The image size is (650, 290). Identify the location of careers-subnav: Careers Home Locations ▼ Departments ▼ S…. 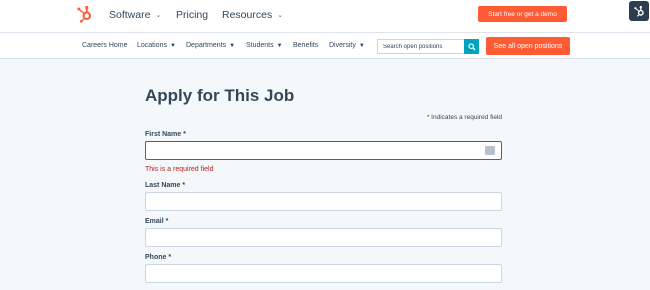
(325, 45).